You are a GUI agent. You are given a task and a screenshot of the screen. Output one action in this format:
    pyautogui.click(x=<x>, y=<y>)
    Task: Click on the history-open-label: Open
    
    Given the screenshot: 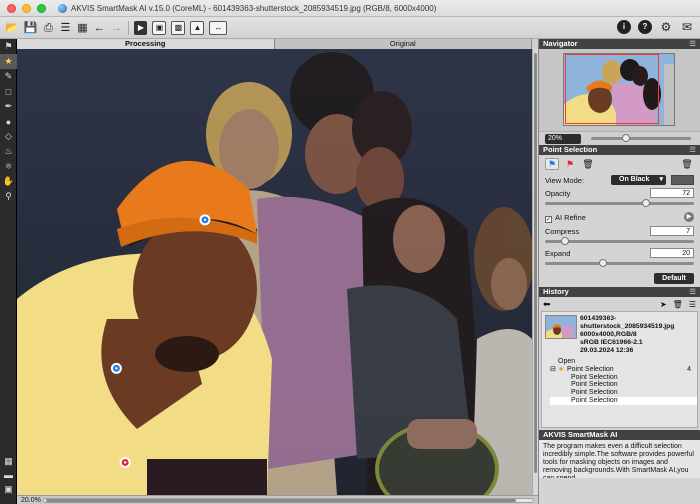 What is the action you would take?
    pyautogui.click(x=567, y=361)
    